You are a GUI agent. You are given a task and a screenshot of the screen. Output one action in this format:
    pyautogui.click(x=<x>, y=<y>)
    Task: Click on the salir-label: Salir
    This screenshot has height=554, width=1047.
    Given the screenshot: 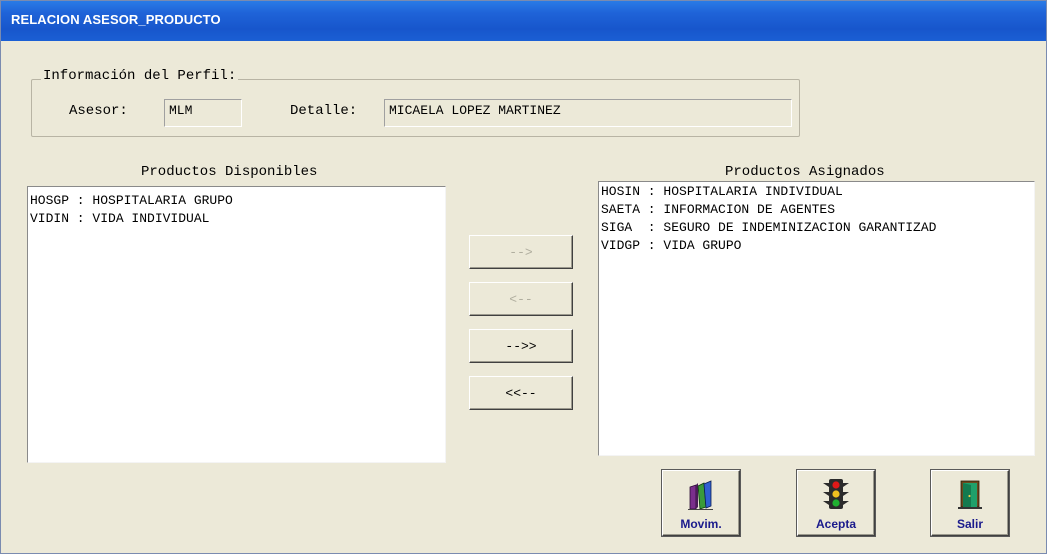 What is the action you would take?
    pyautogui.click(x=969, y=524)
    